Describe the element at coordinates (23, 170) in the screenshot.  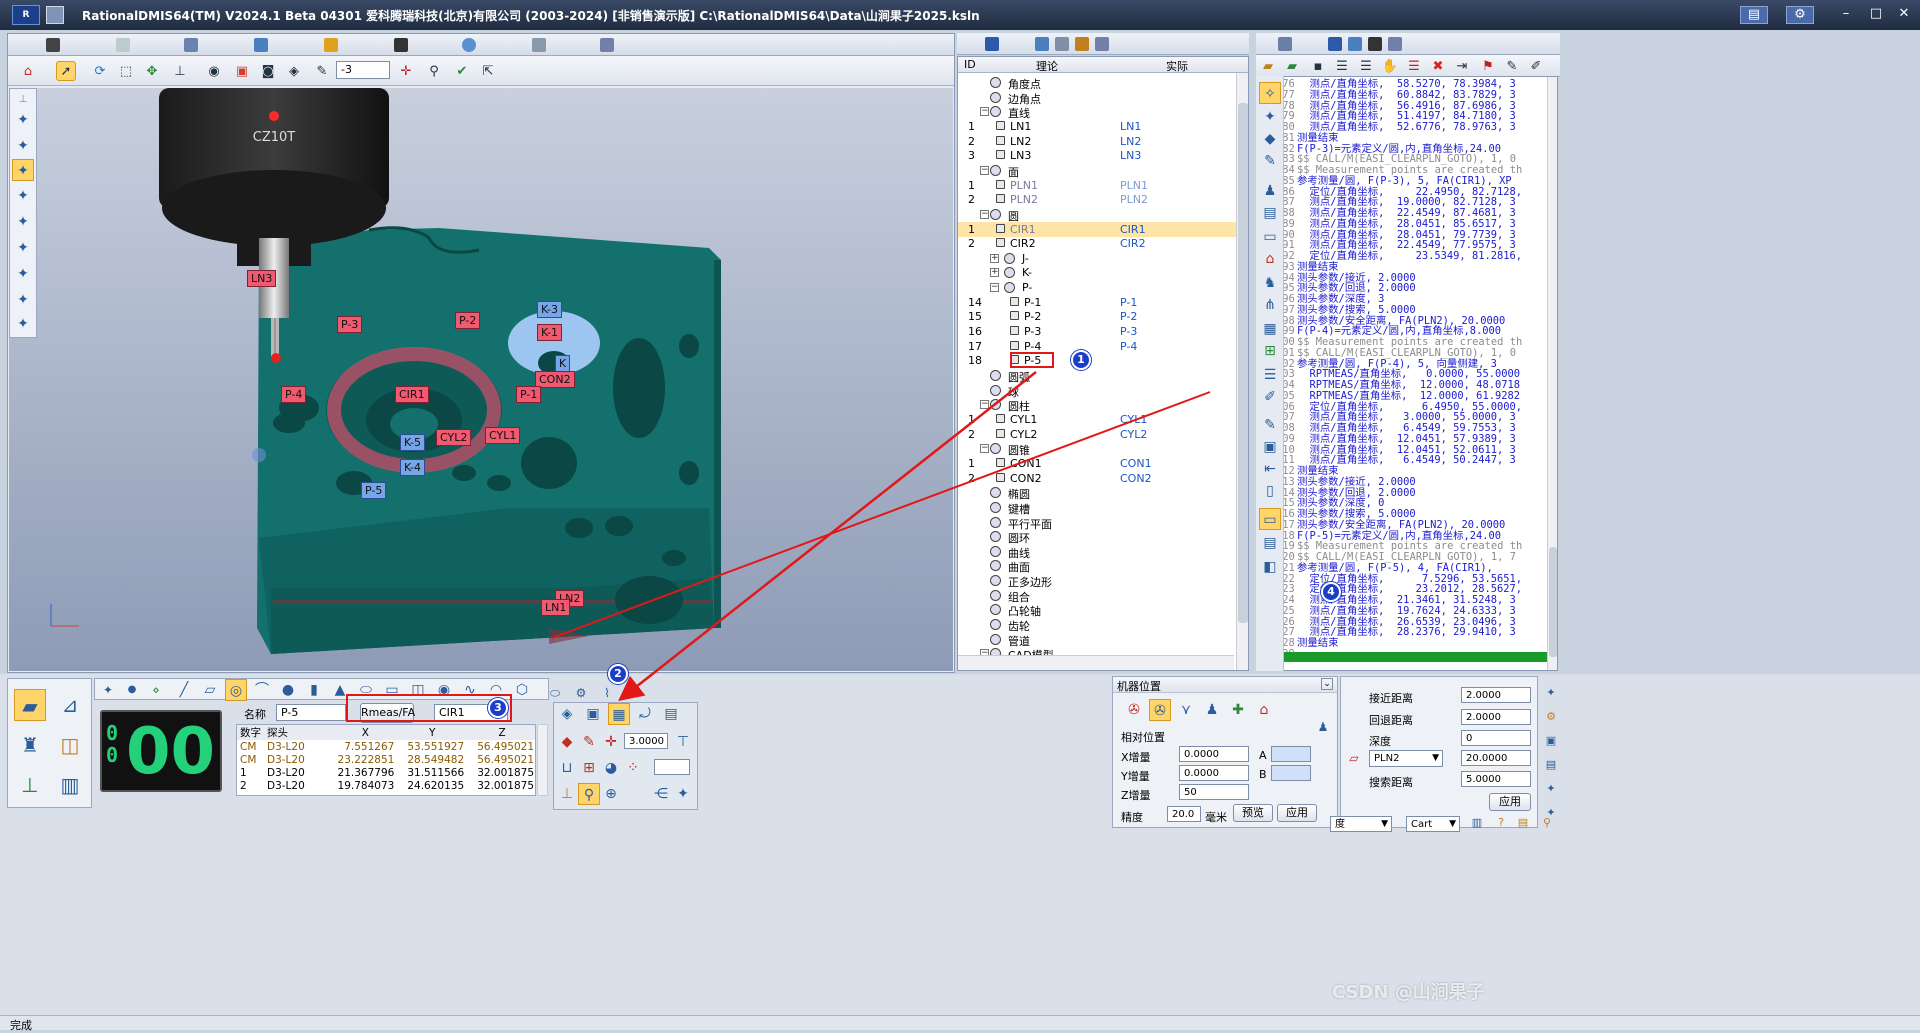
I see `probe-tool-3-icon: ✦` at that location.